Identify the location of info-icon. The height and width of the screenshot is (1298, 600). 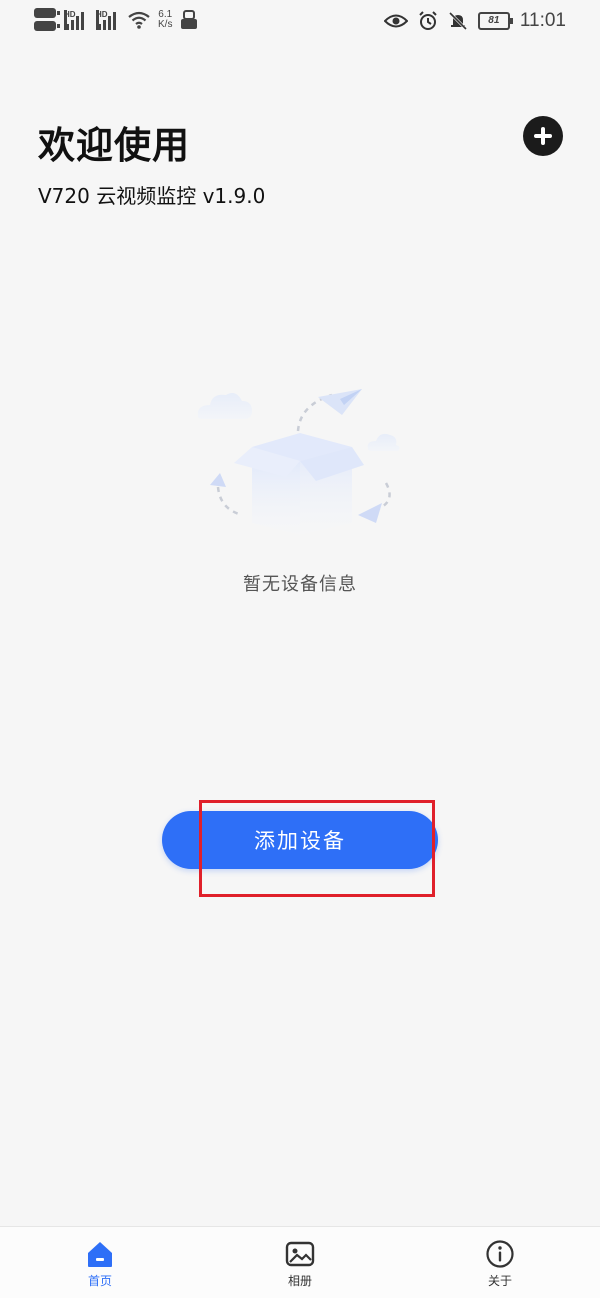
(500, 1254).